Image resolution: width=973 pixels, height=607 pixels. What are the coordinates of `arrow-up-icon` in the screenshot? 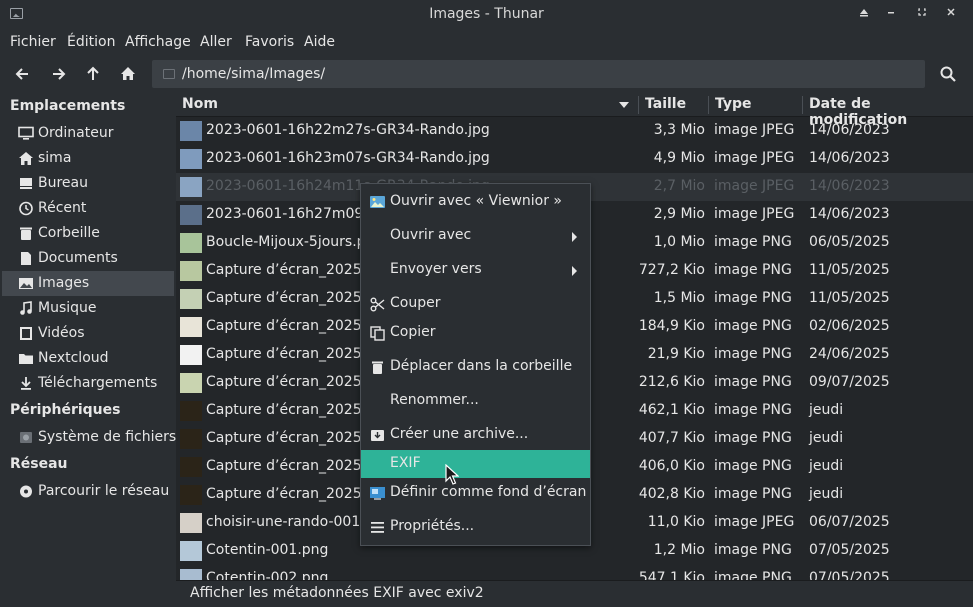 It's located at (93, 73).